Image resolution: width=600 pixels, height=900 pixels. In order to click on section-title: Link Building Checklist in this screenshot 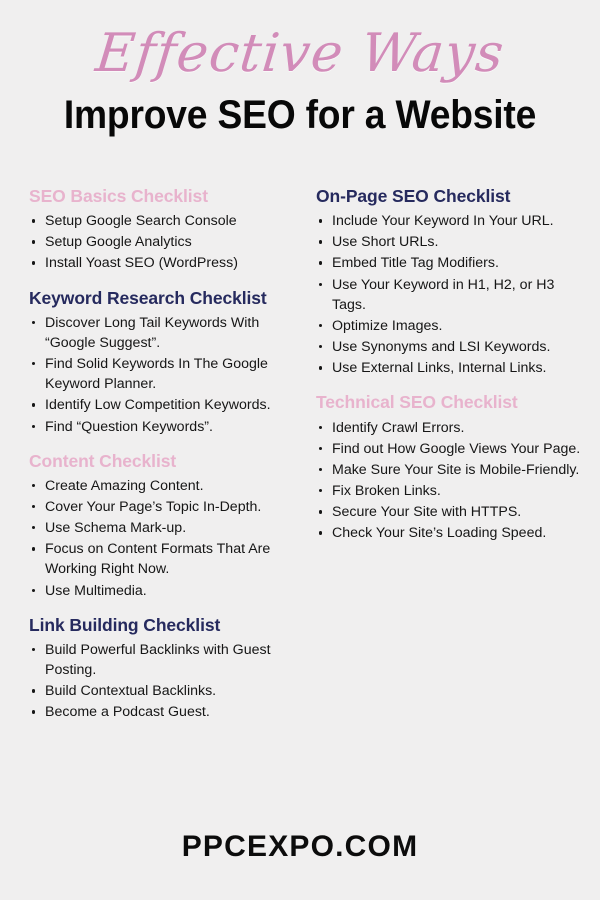, I will do `click(125, 624)`.